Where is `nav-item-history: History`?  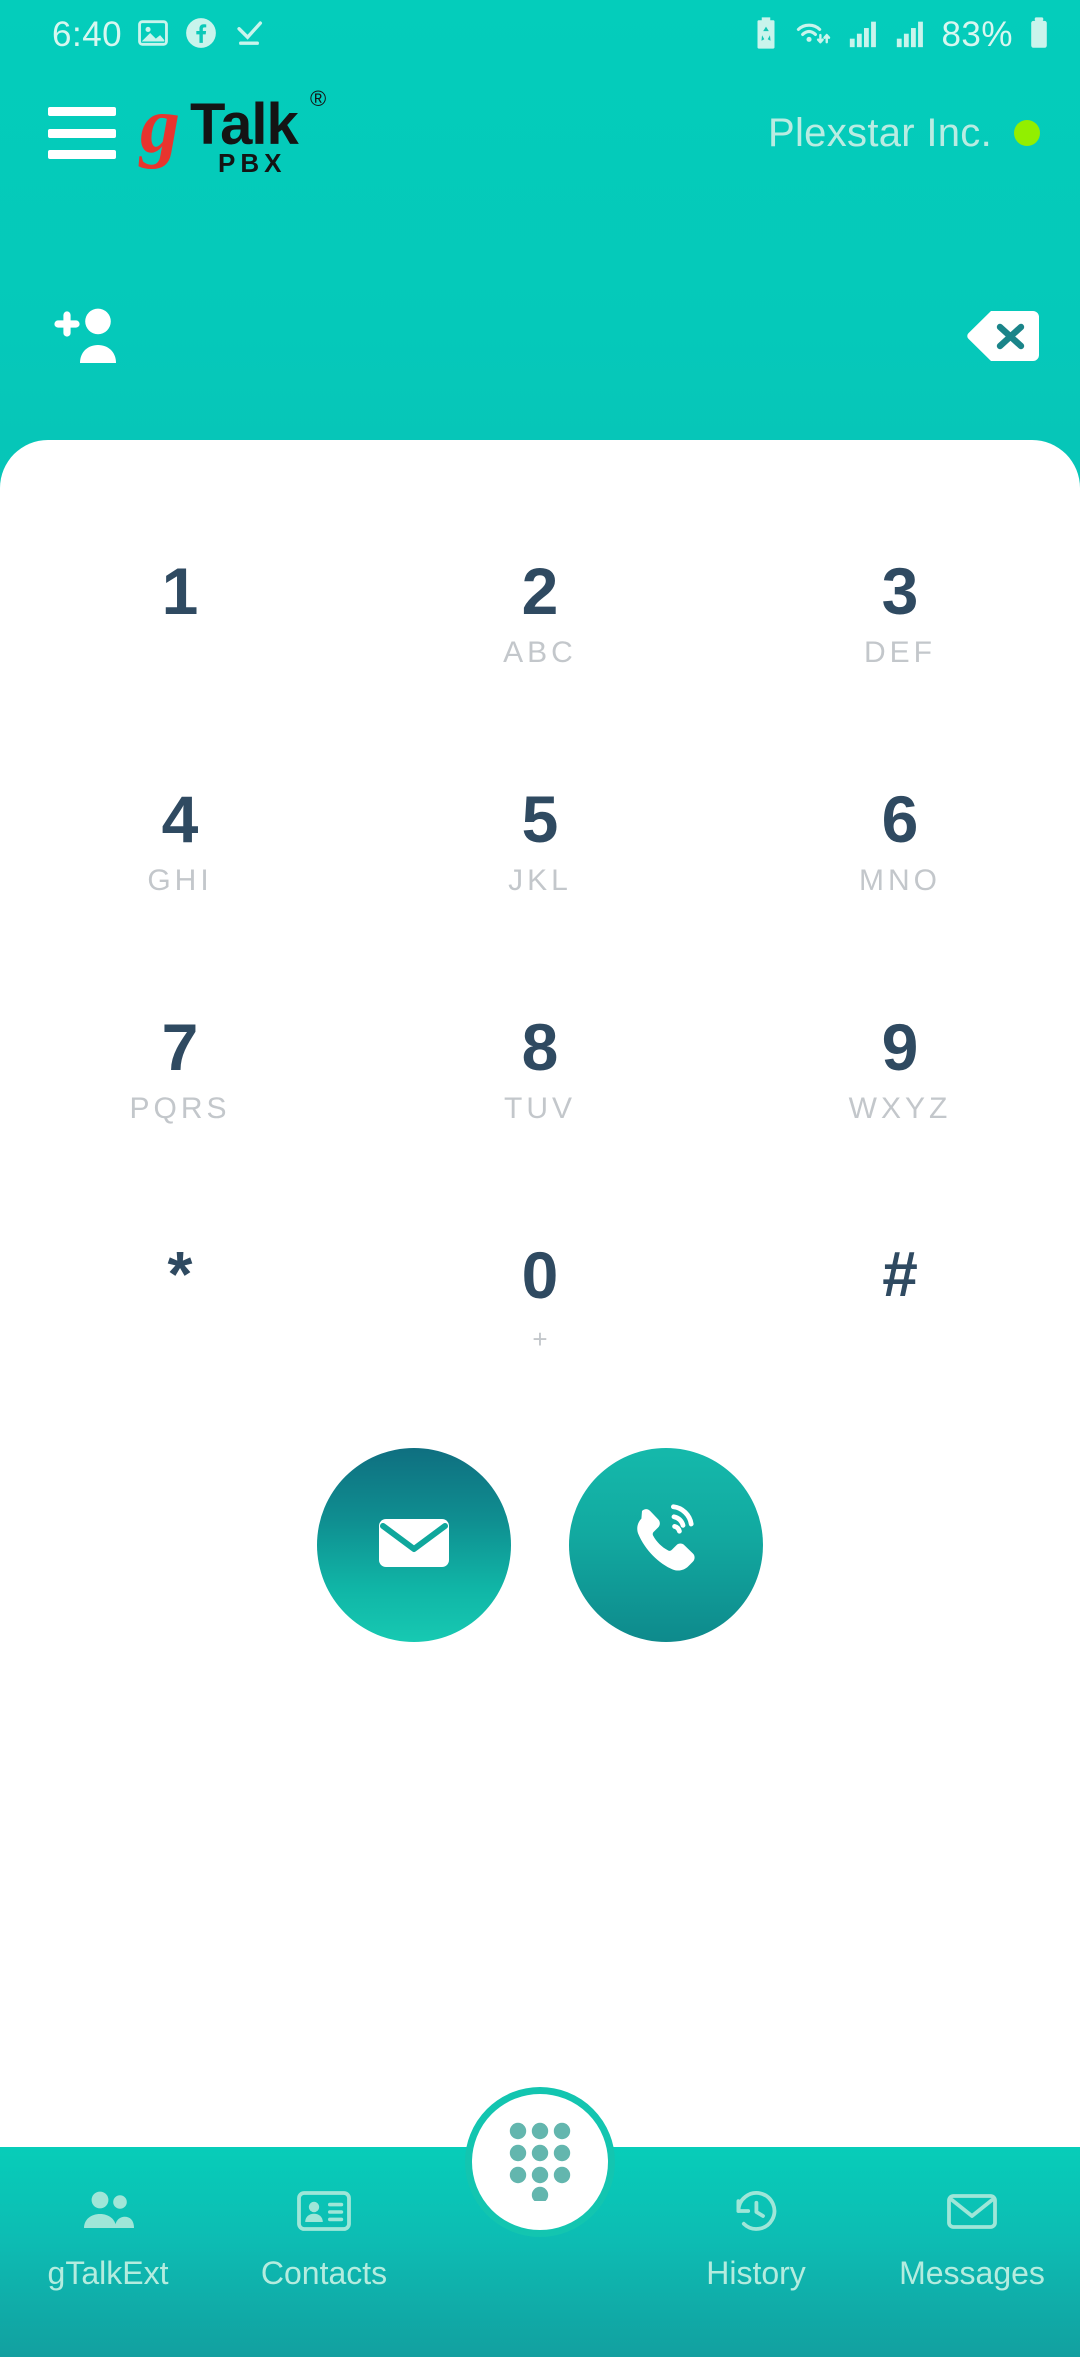 nav-item-history: History is located at coordinates (756, 2218).